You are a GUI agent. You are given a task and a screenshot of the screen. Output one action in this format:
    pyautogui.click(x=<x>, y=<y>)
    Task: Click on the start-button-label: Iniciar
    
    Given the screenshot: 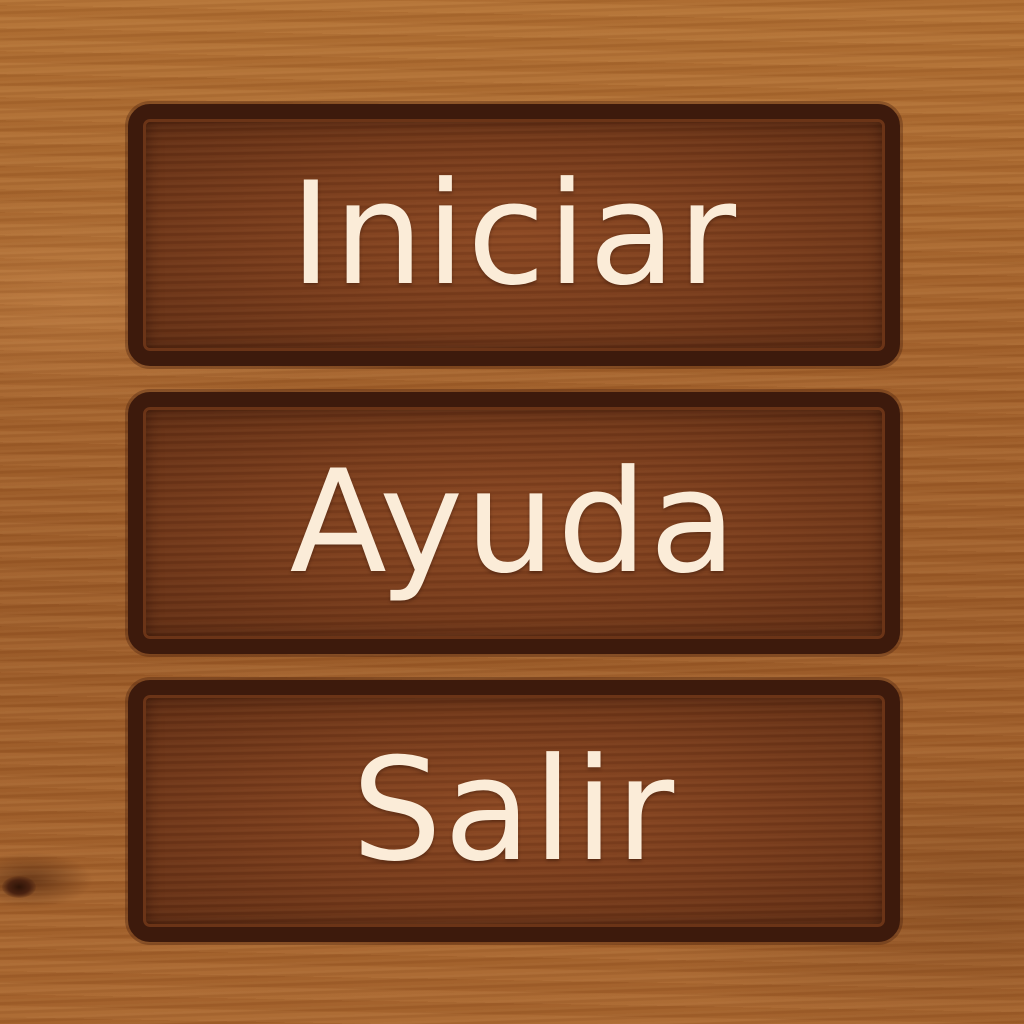 What is the action you would take?
    pyautogui.click(x=514, y=234)
    